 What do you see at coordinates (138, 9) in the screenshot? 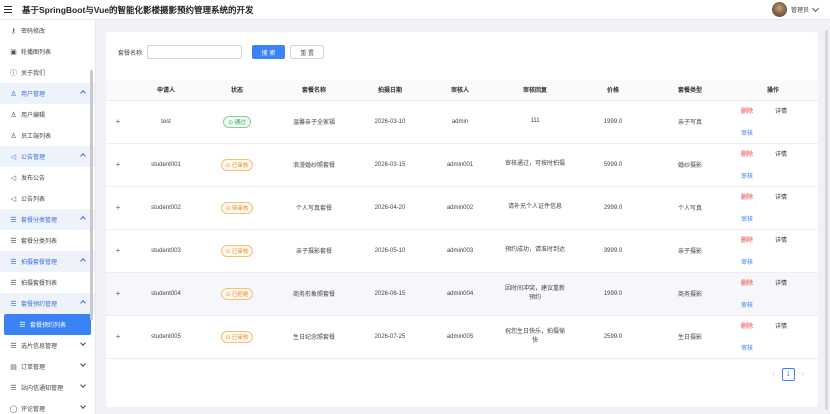
I see `app-title: 基于SpringBoot与Vue的智能化影楼摄影预约管理系统的开发` at bounding box center [138, 9].